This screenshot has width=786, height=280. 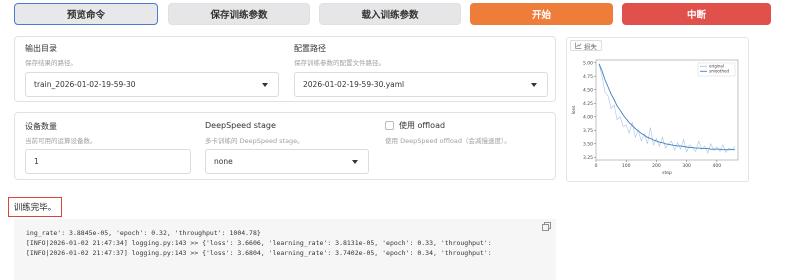 I want to click on copy-icon, so click(x=546, y=226).